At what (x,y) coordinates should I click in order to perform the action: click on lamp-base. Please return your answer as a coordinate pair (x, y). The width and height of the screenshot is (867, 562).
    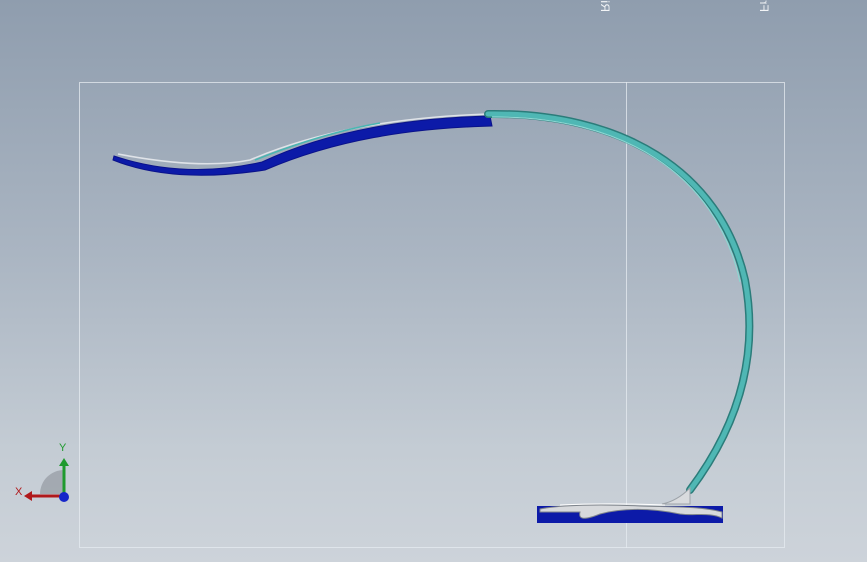
    Looking at the image, I should click on (630, 513).